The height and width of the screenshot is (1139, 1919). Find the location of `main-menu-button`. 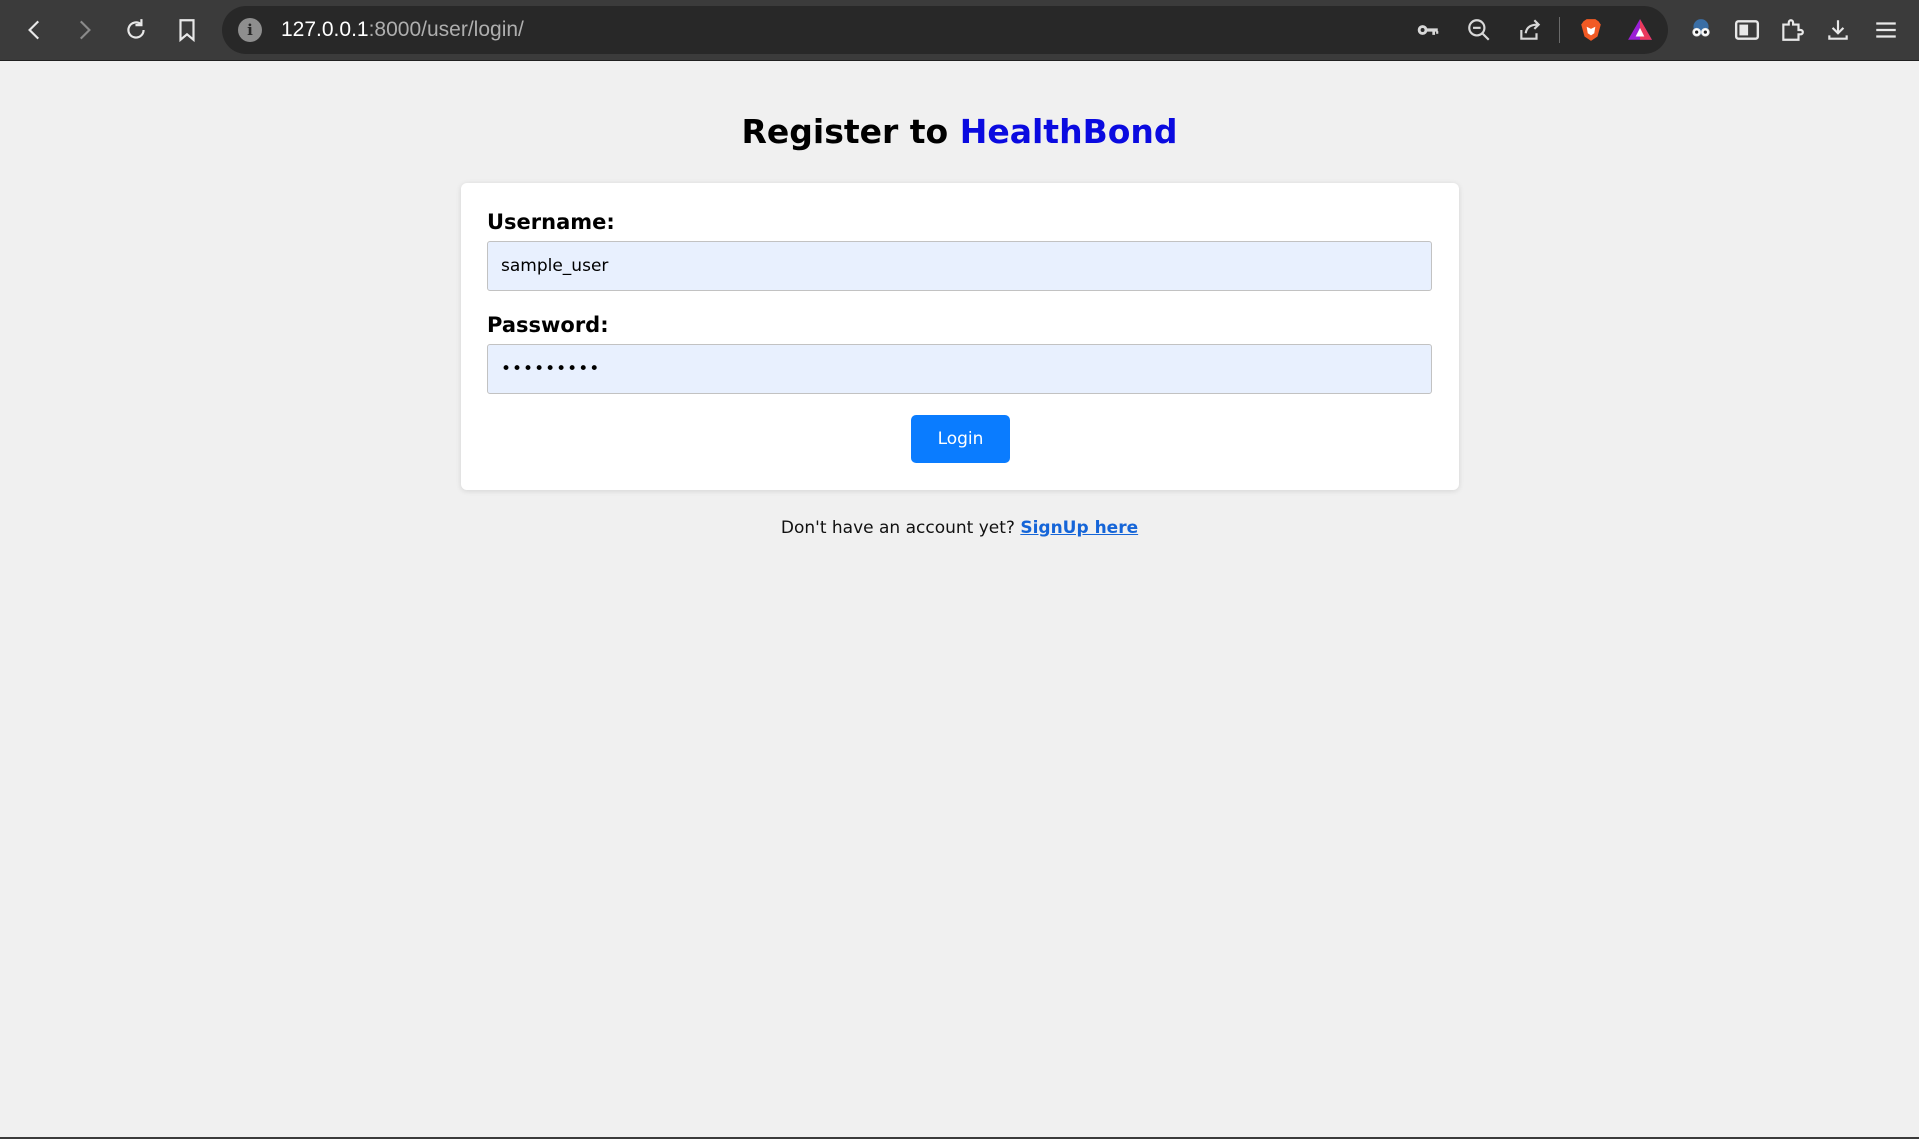

main-menu-button is located at coordinates (1886, 30).